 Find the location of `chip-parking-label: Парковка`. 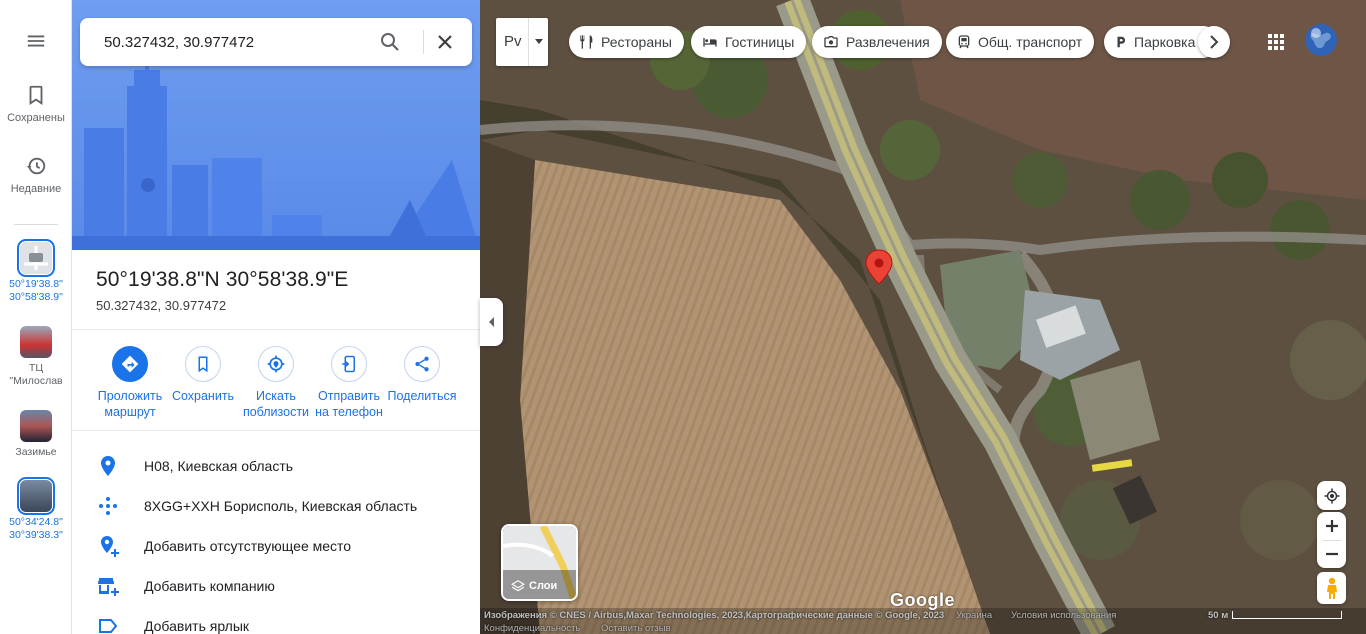

chip-parking-label: Парковка is located at coordinates (1165, 42).